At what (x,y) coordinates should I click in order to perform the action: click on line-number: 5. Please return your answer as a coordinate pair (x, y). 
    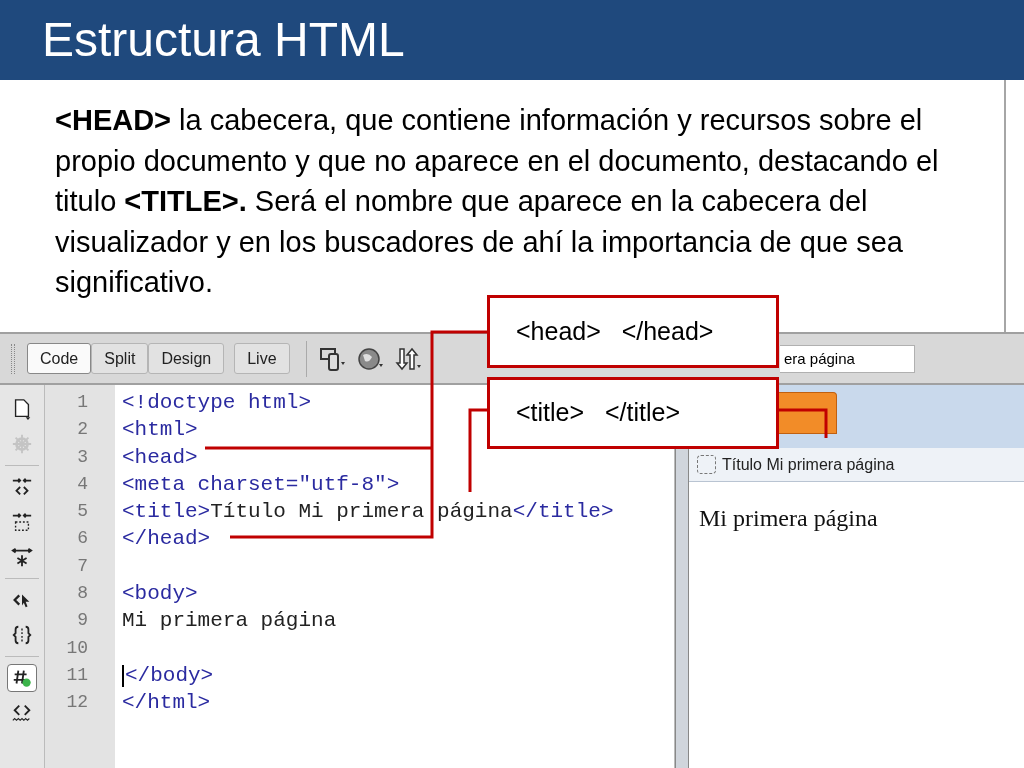
    Looking at the image, I should click on (82, 512).